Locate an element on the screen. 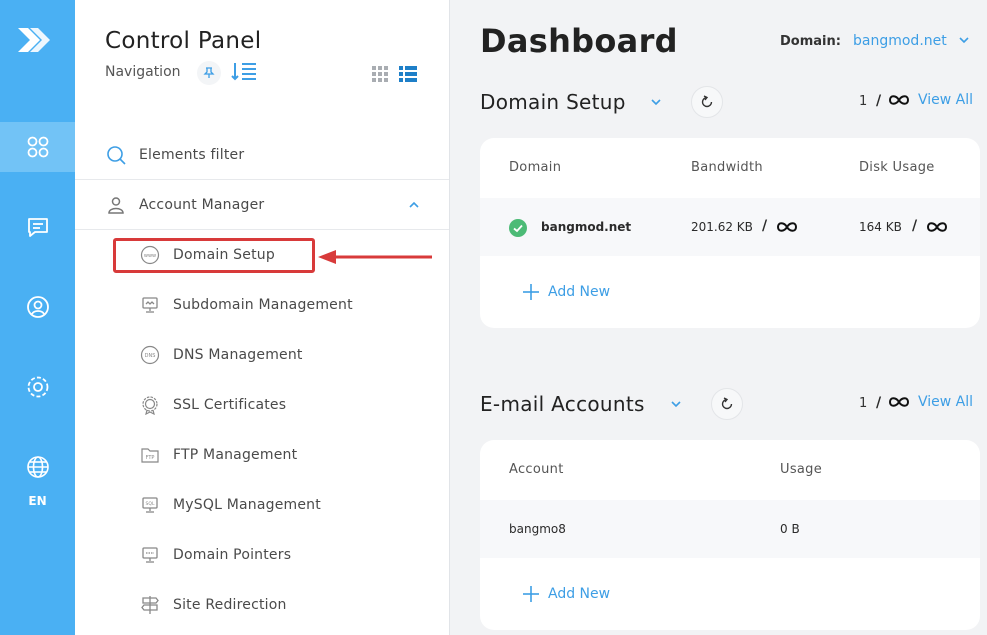 The width and height of the screenshot is (987, 635). bandwidth-cell: 201.62 KB is located at coordinates (722, 227).